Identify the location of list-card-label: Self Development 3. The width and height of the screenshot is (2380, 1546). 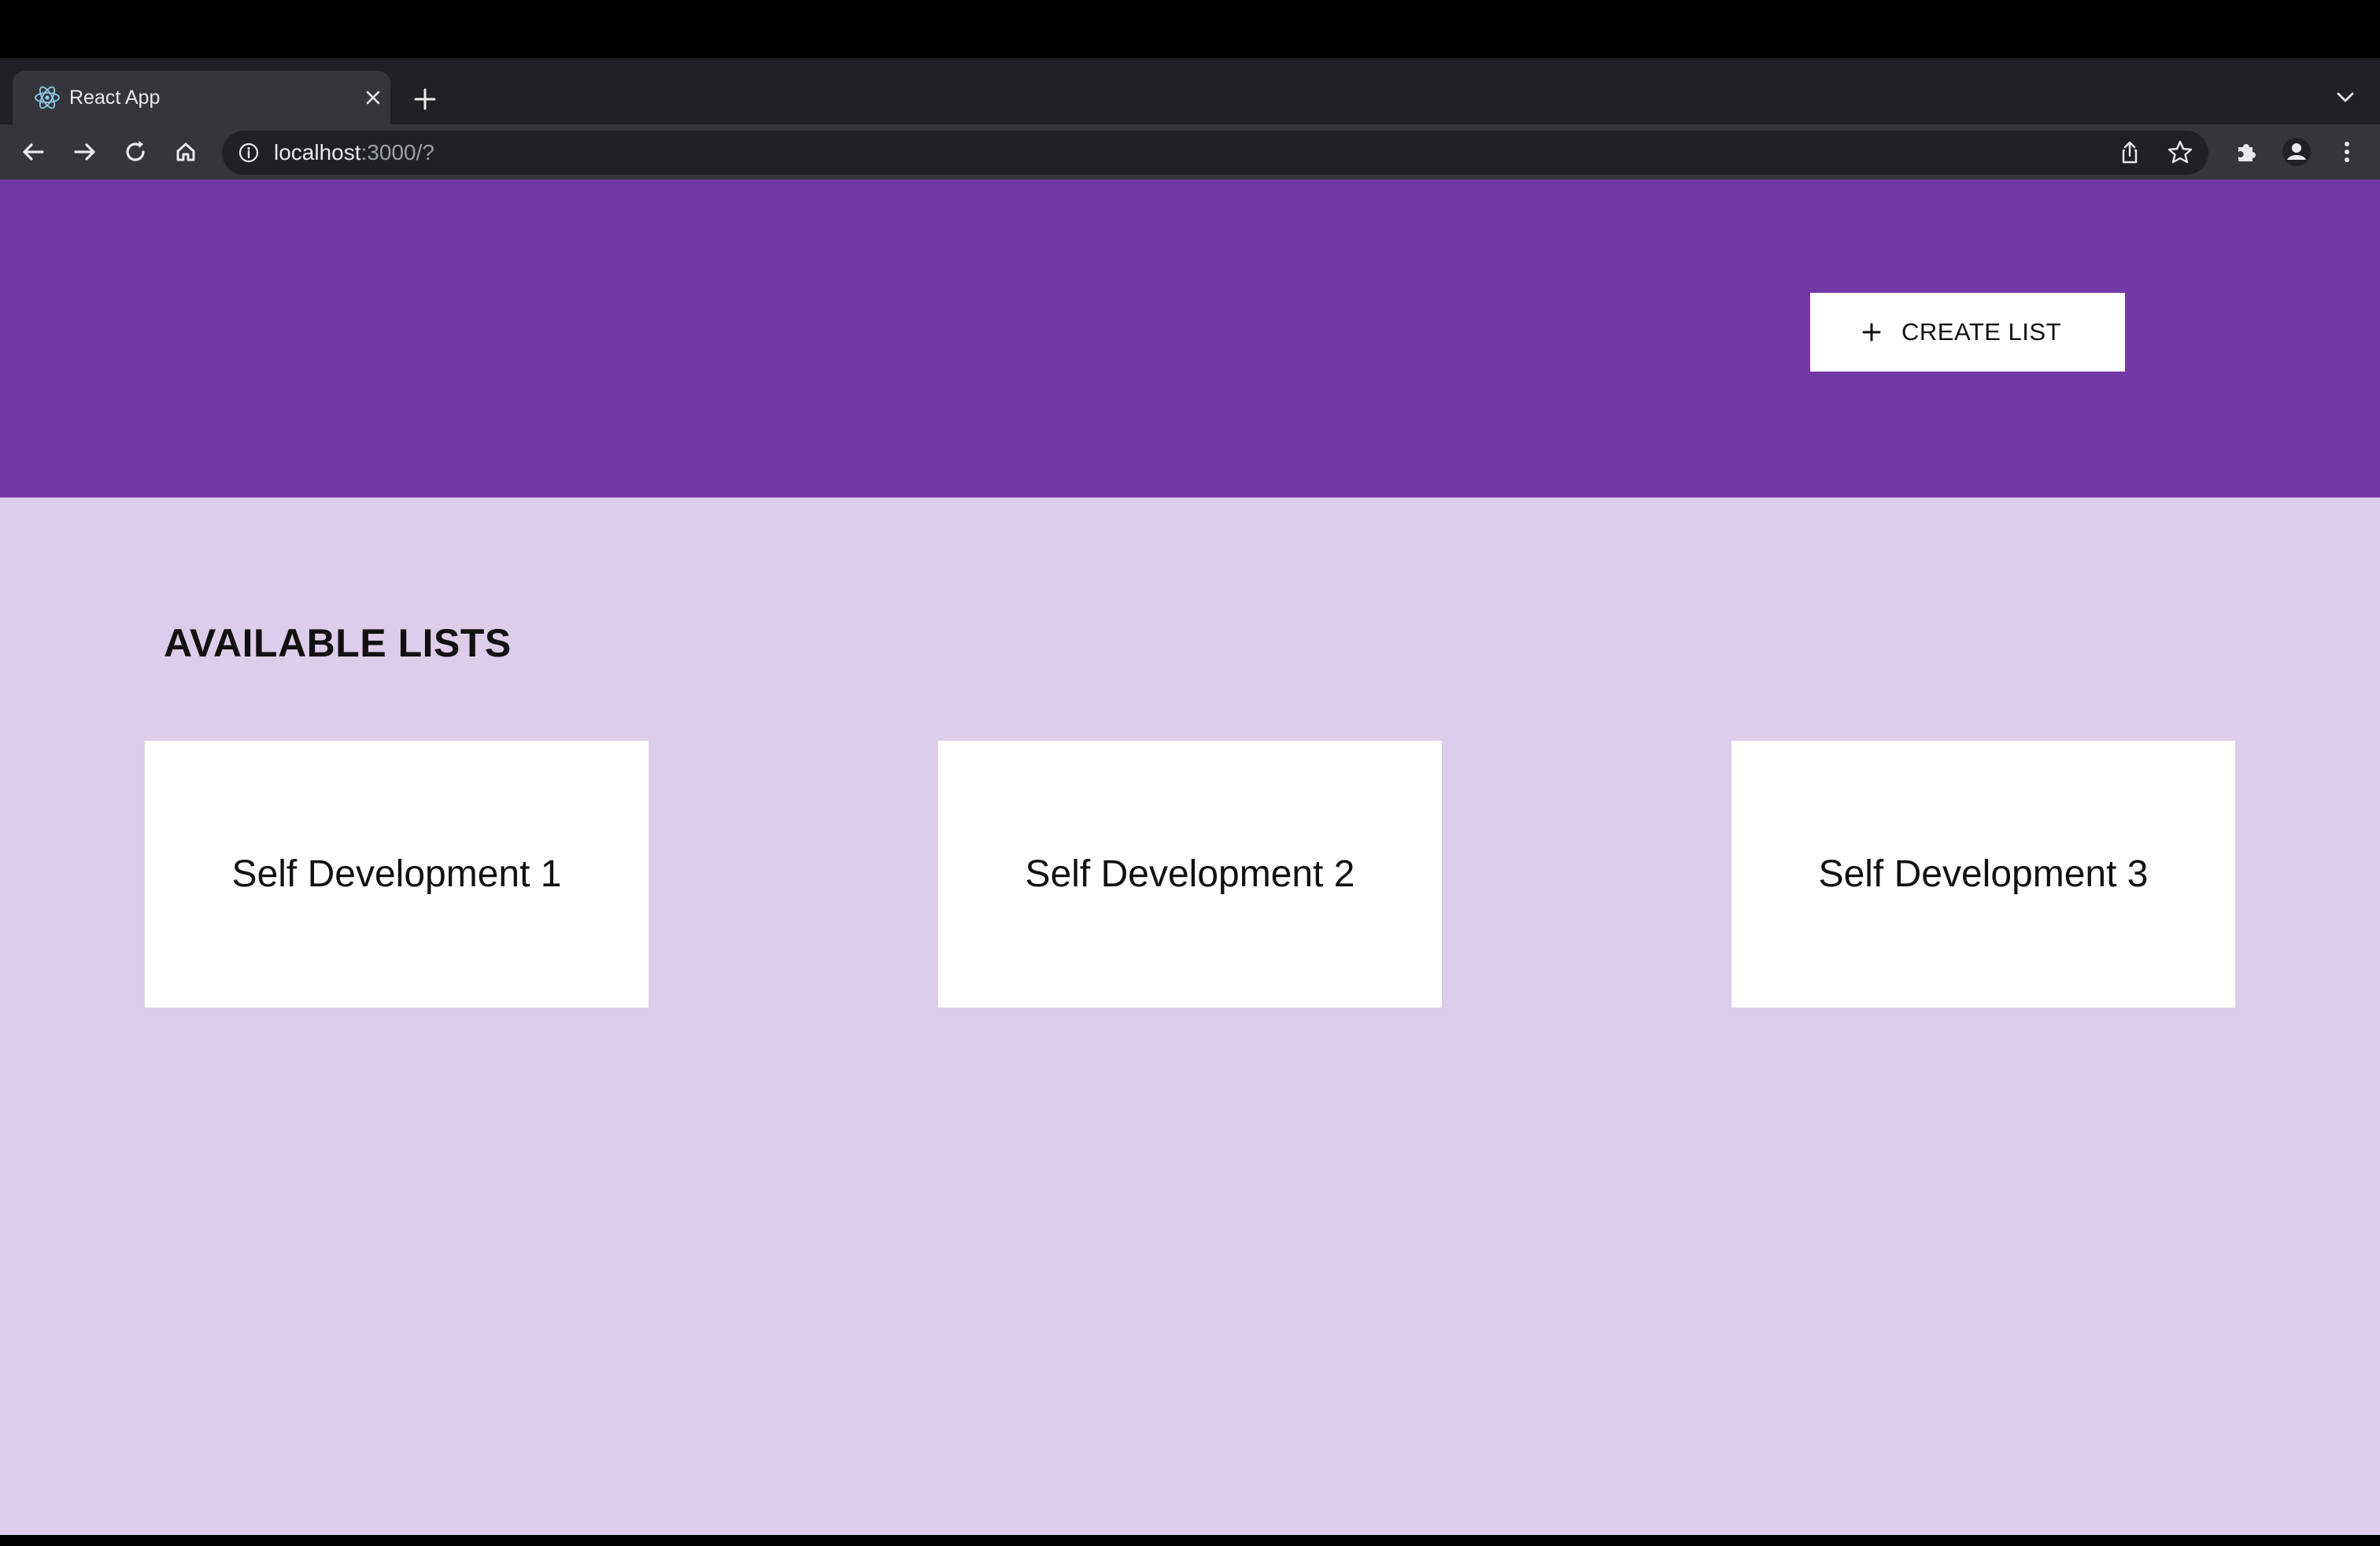
(1983, 874).